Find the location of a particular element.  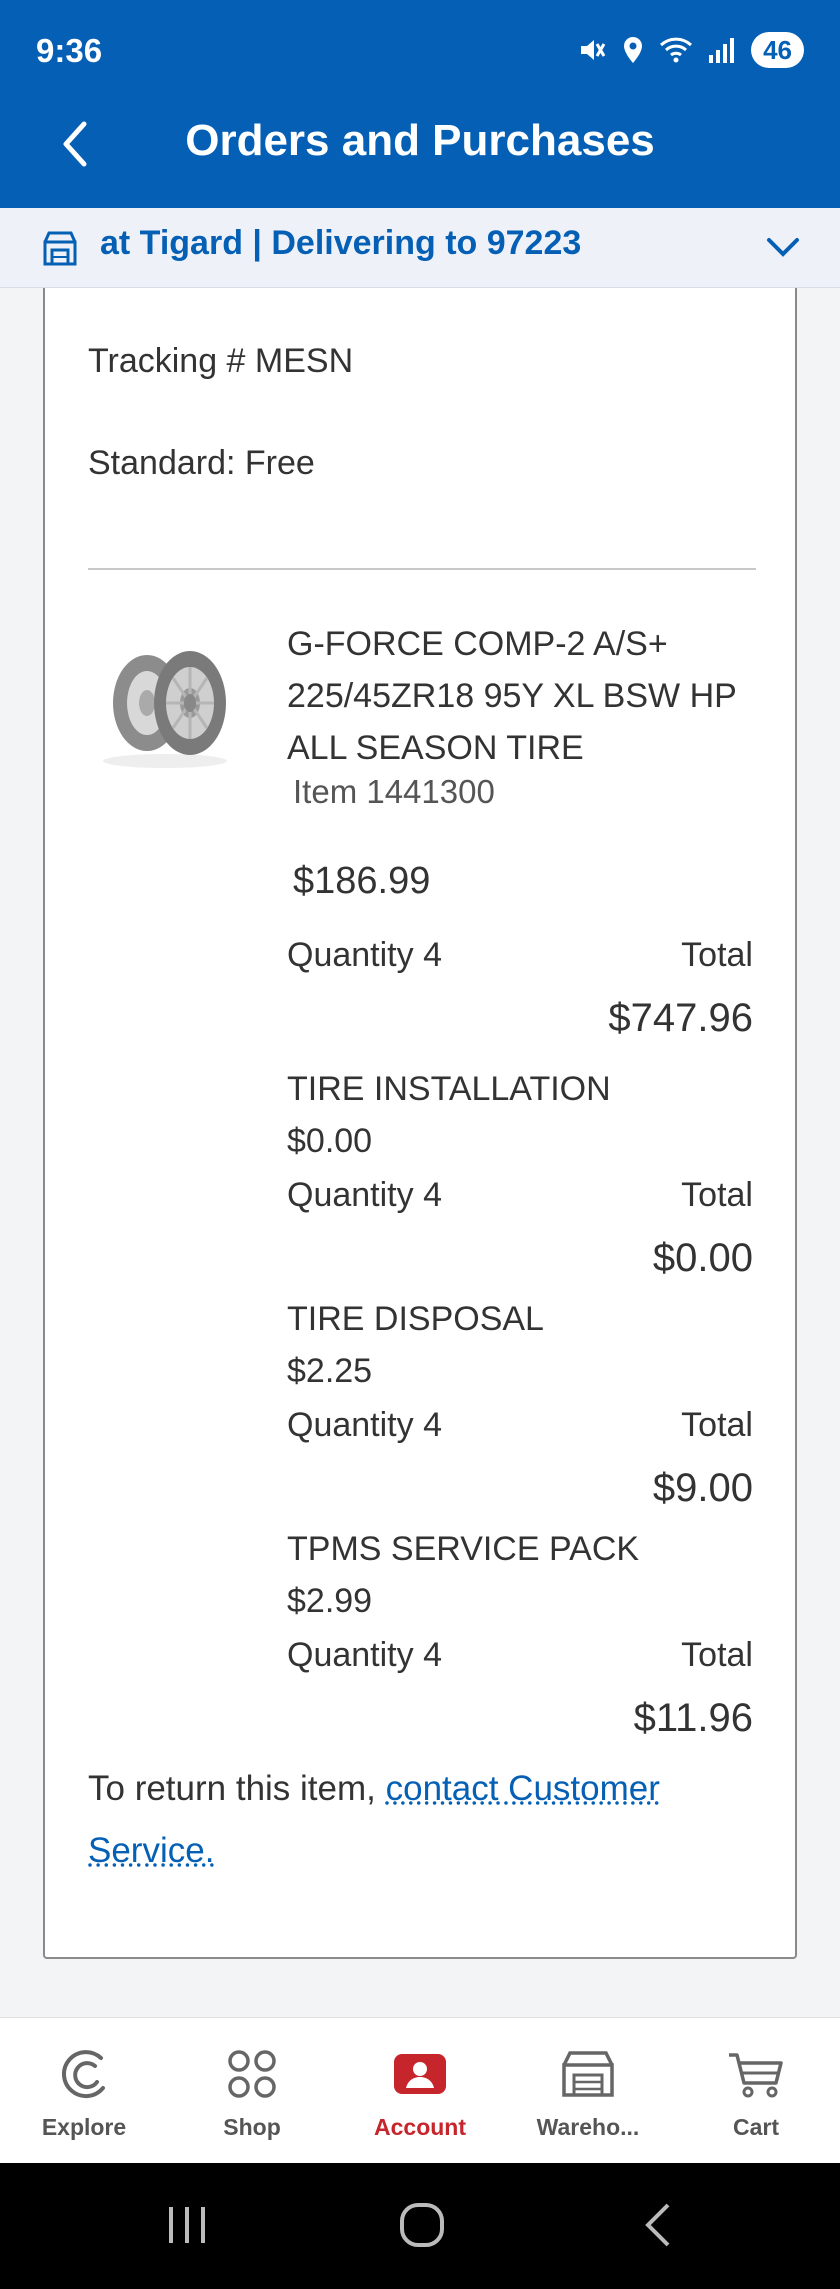

warehouse-icon is located at coordinates (588, 2074).